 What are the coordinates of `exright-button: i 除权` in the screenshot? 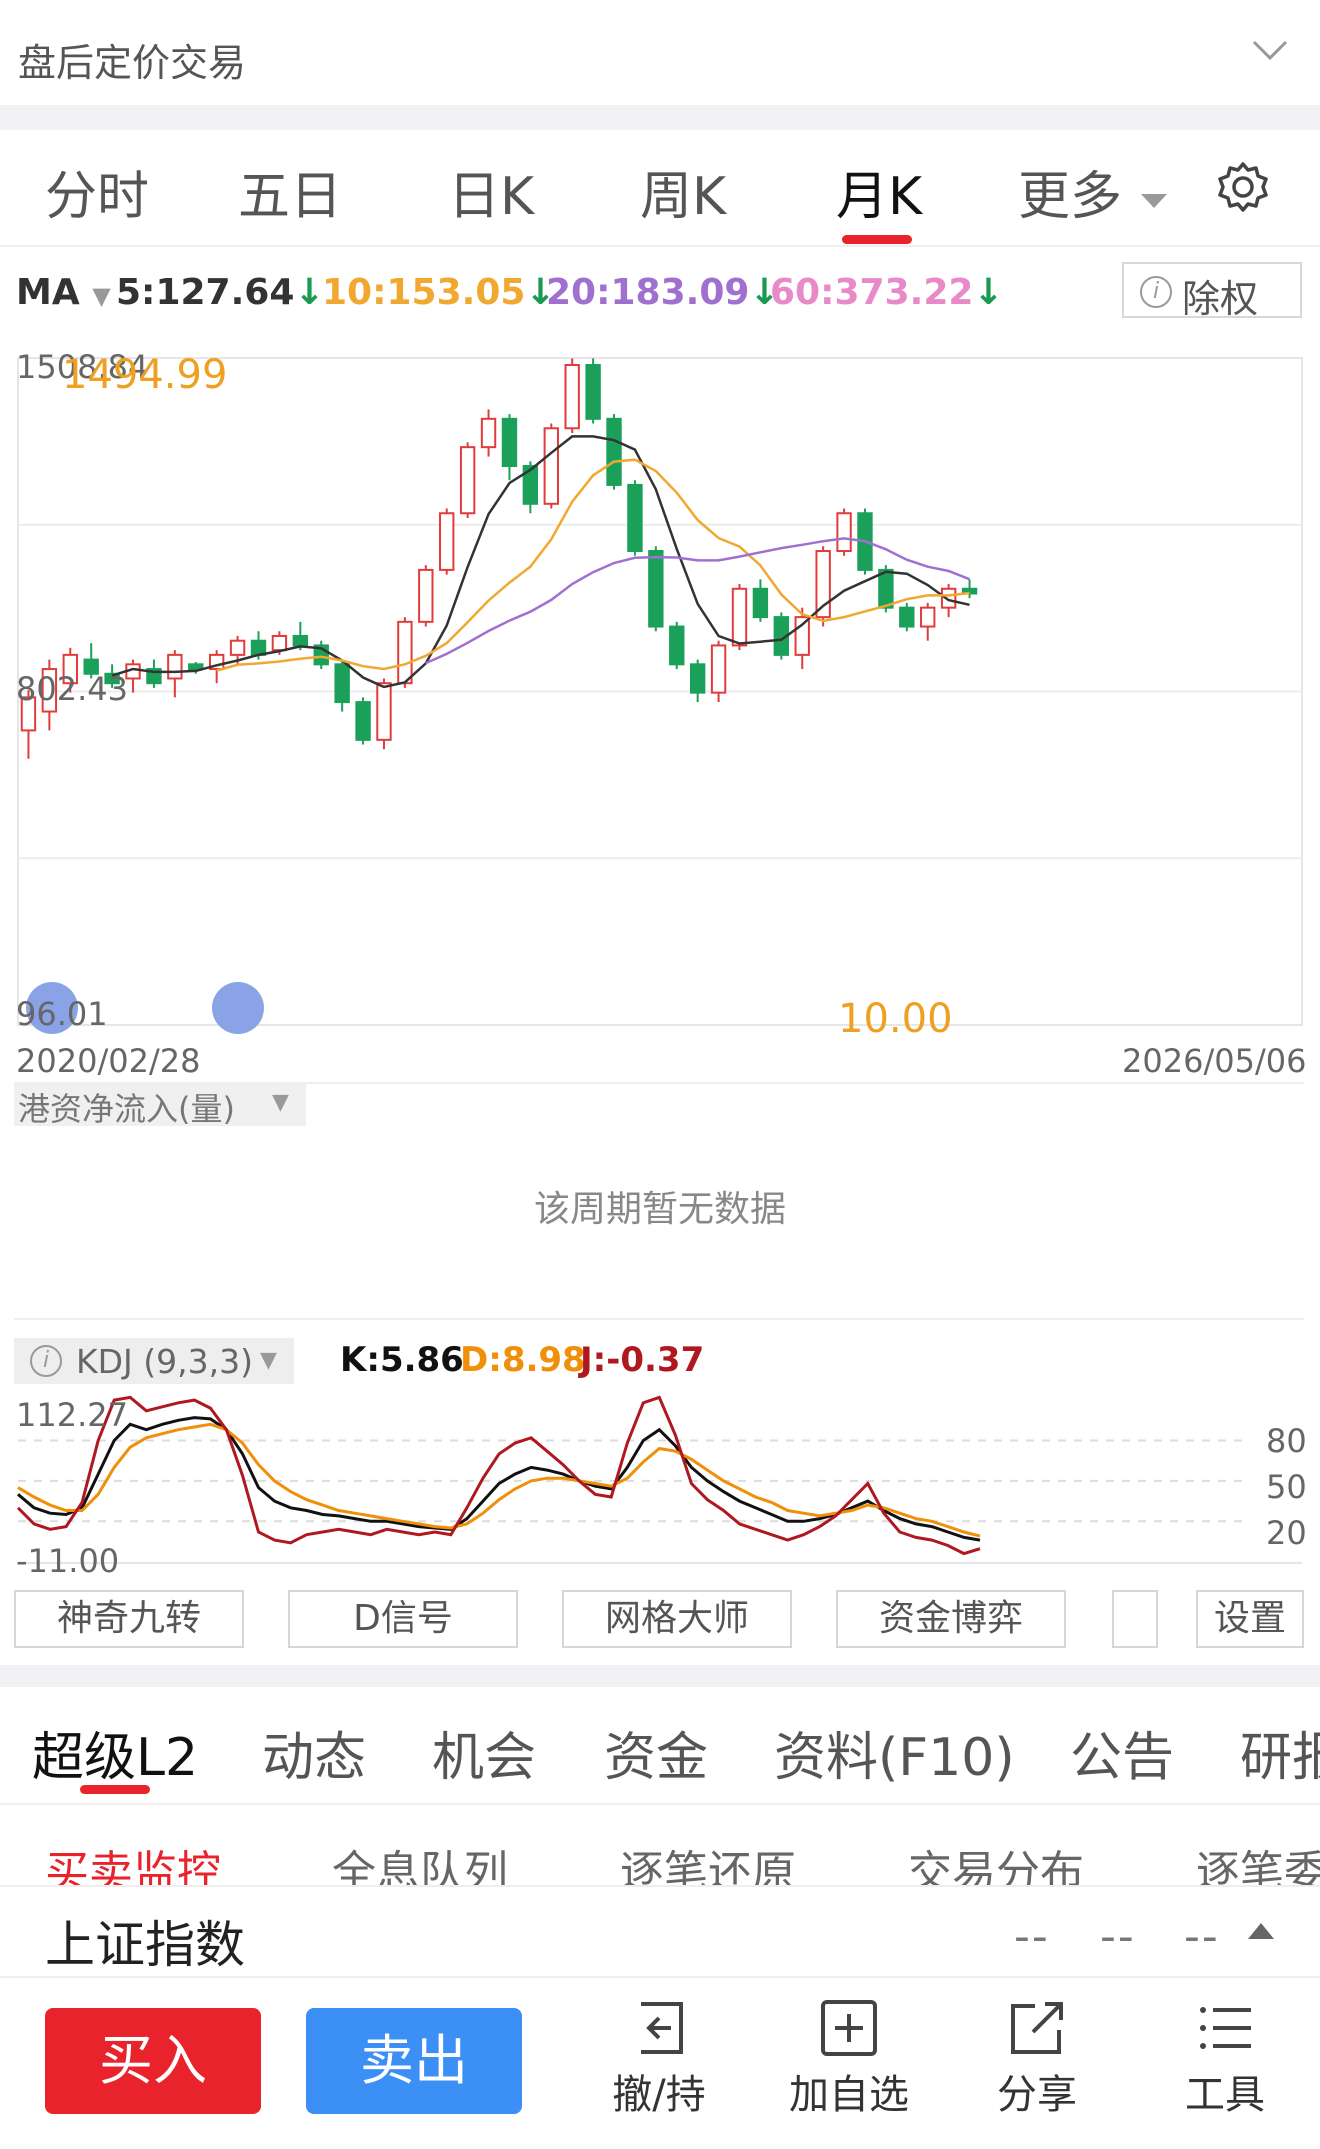 It's located at (1212, 291).